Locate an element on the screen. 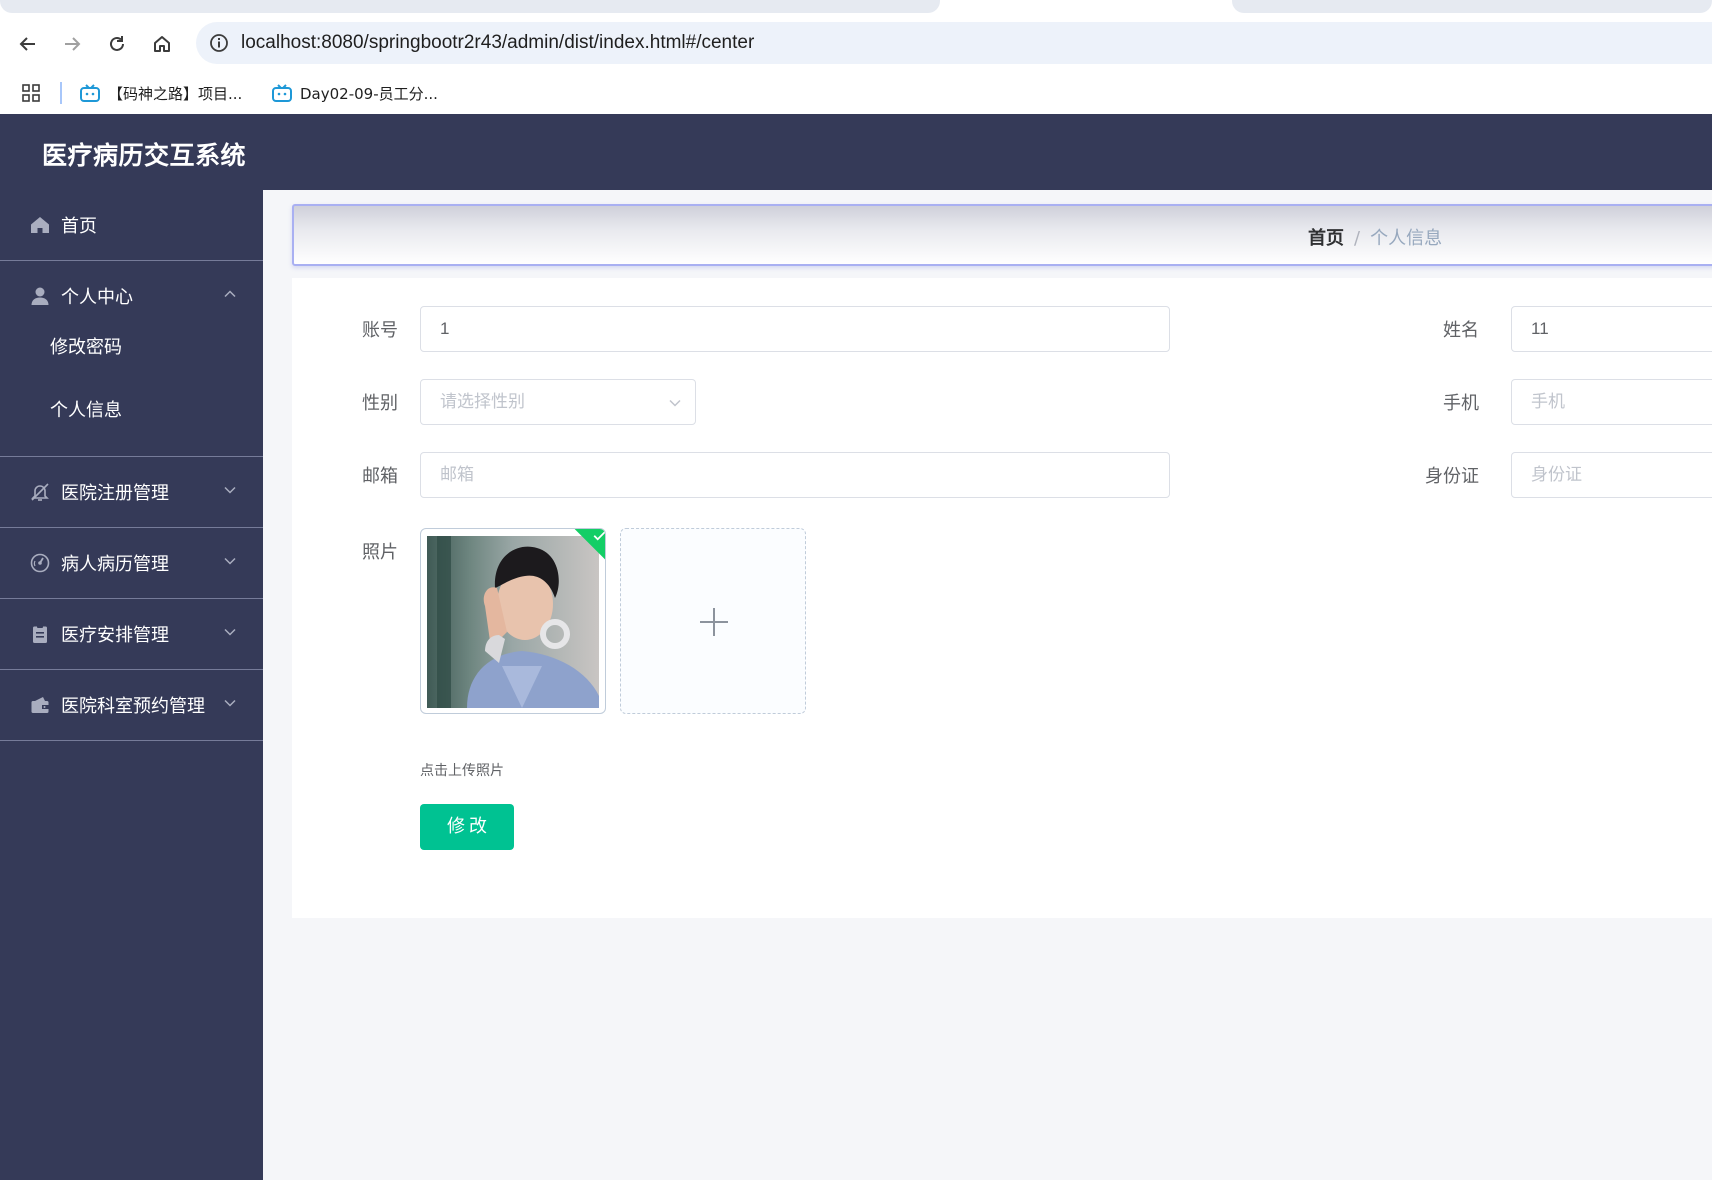  app-header: 医疗病历交互系统 is located at coordinates (856, 152).